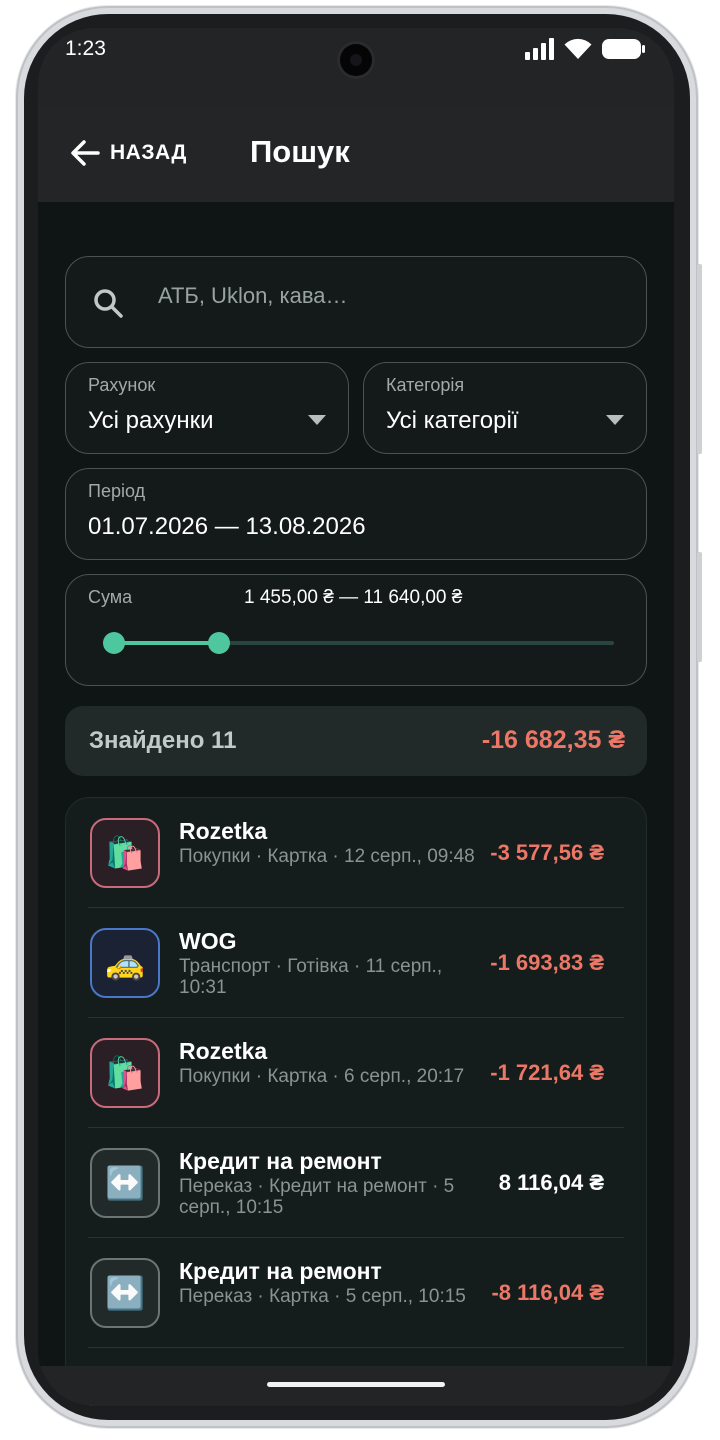  What do you see at coordinates (551, 1182) in the screenshot?
I see `transaction-amount: 8 116,04 ₴` at bounding box center [551, 1182].